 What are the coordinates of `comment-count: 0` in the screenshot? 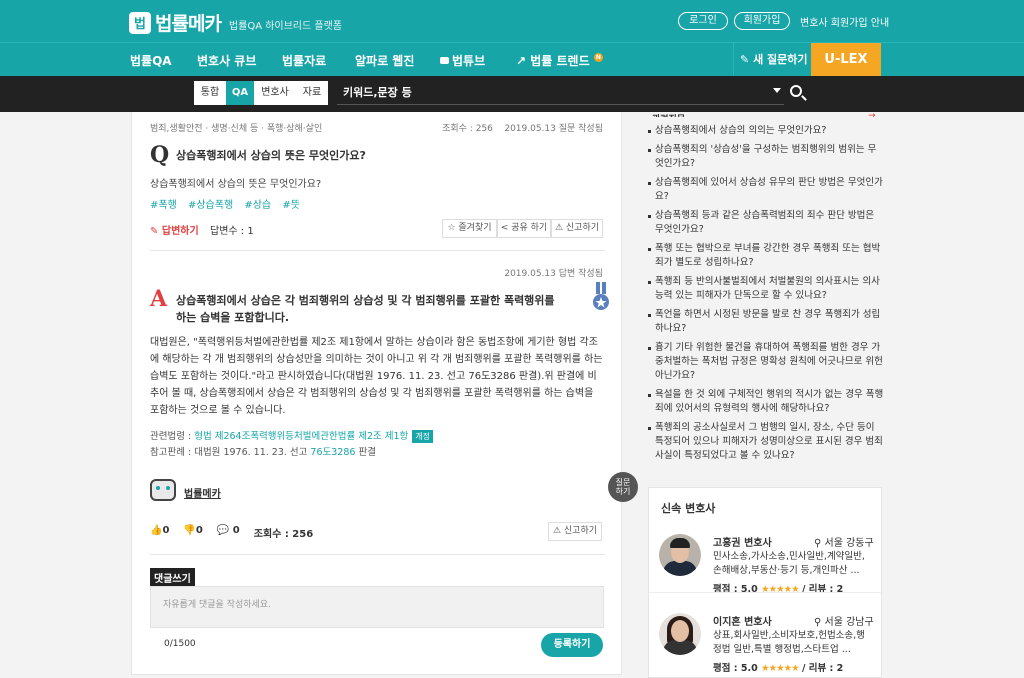 It's located at (236, 530).